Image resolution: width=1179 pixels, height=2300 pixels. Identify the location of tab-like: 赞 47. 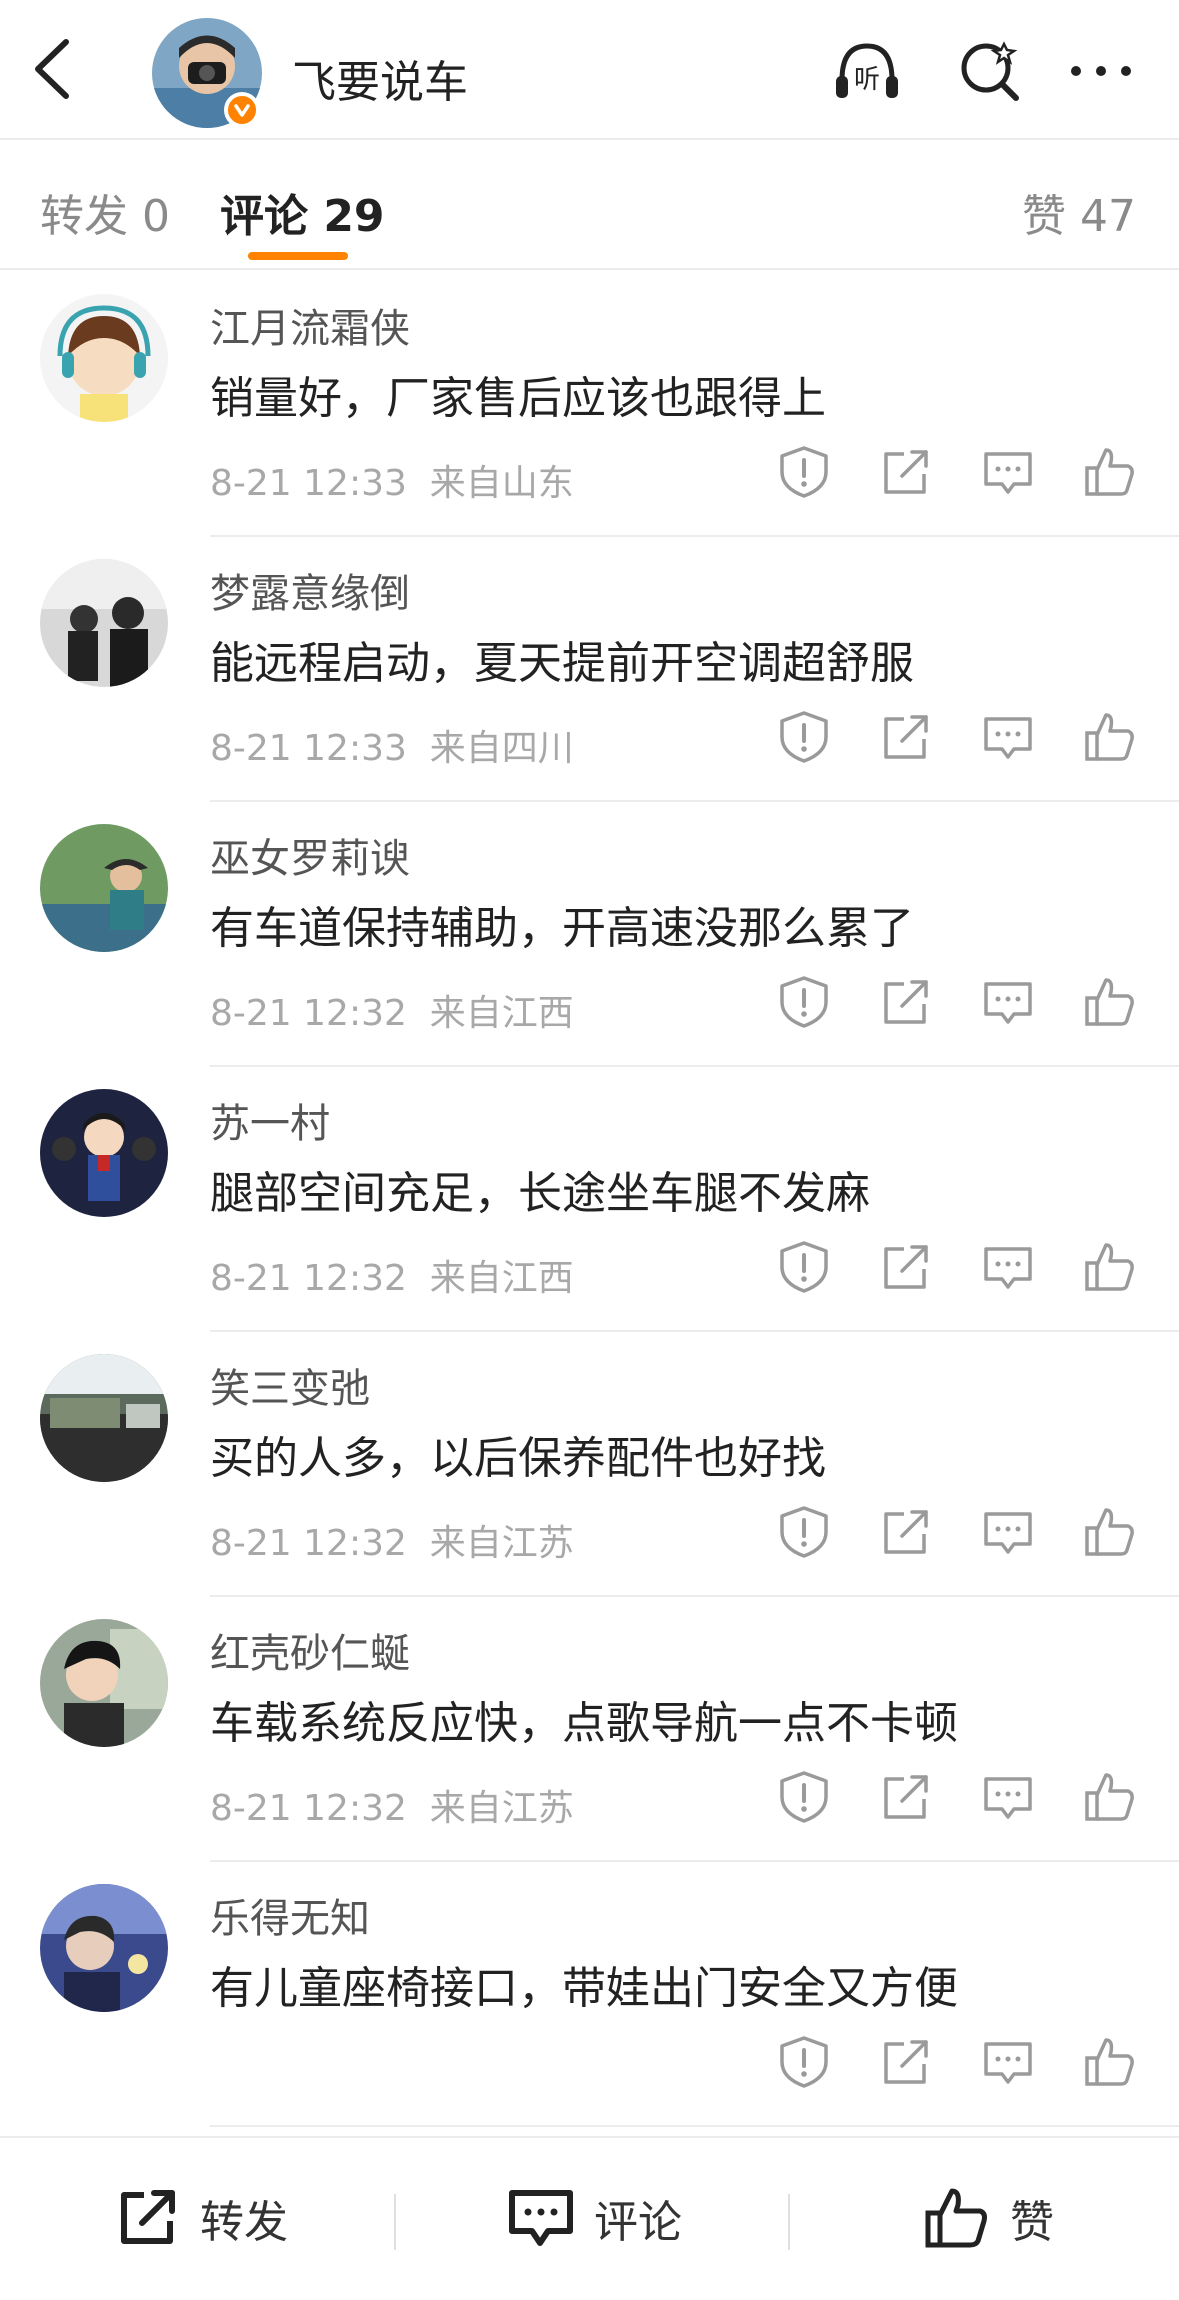
(1079, 212).